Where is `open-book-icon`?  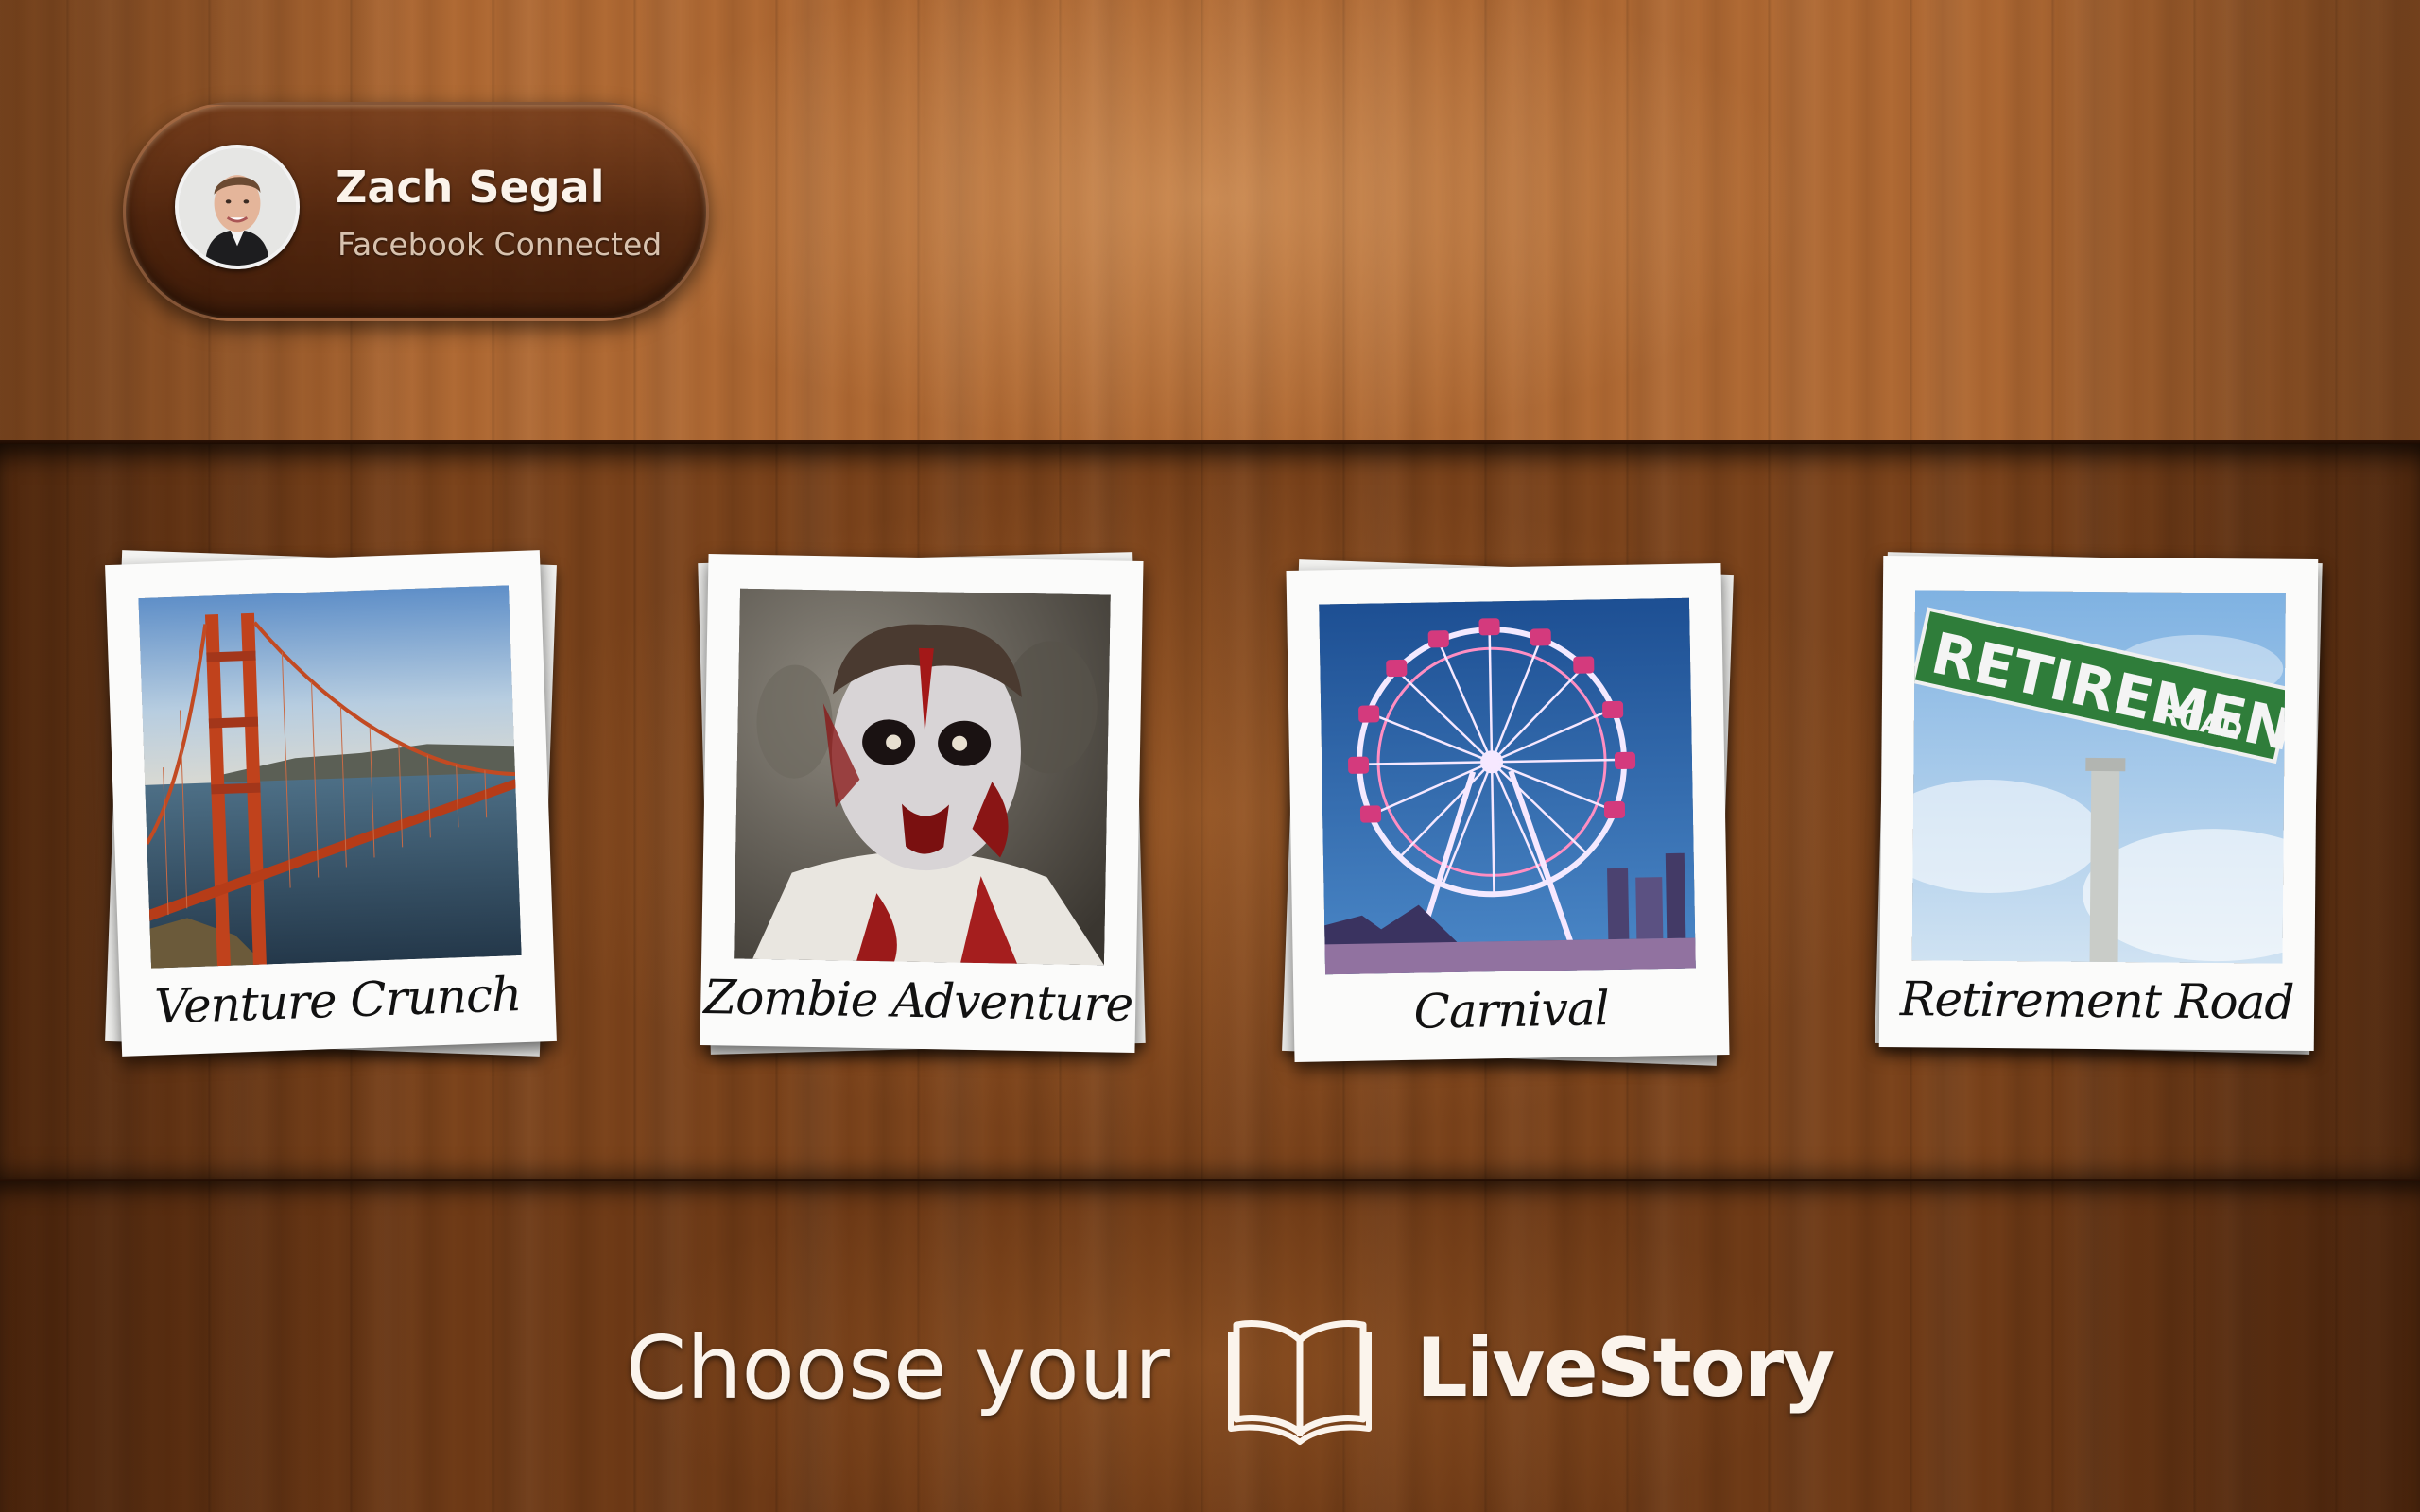
open-book-icon is located at coordinates (1300, 1380).